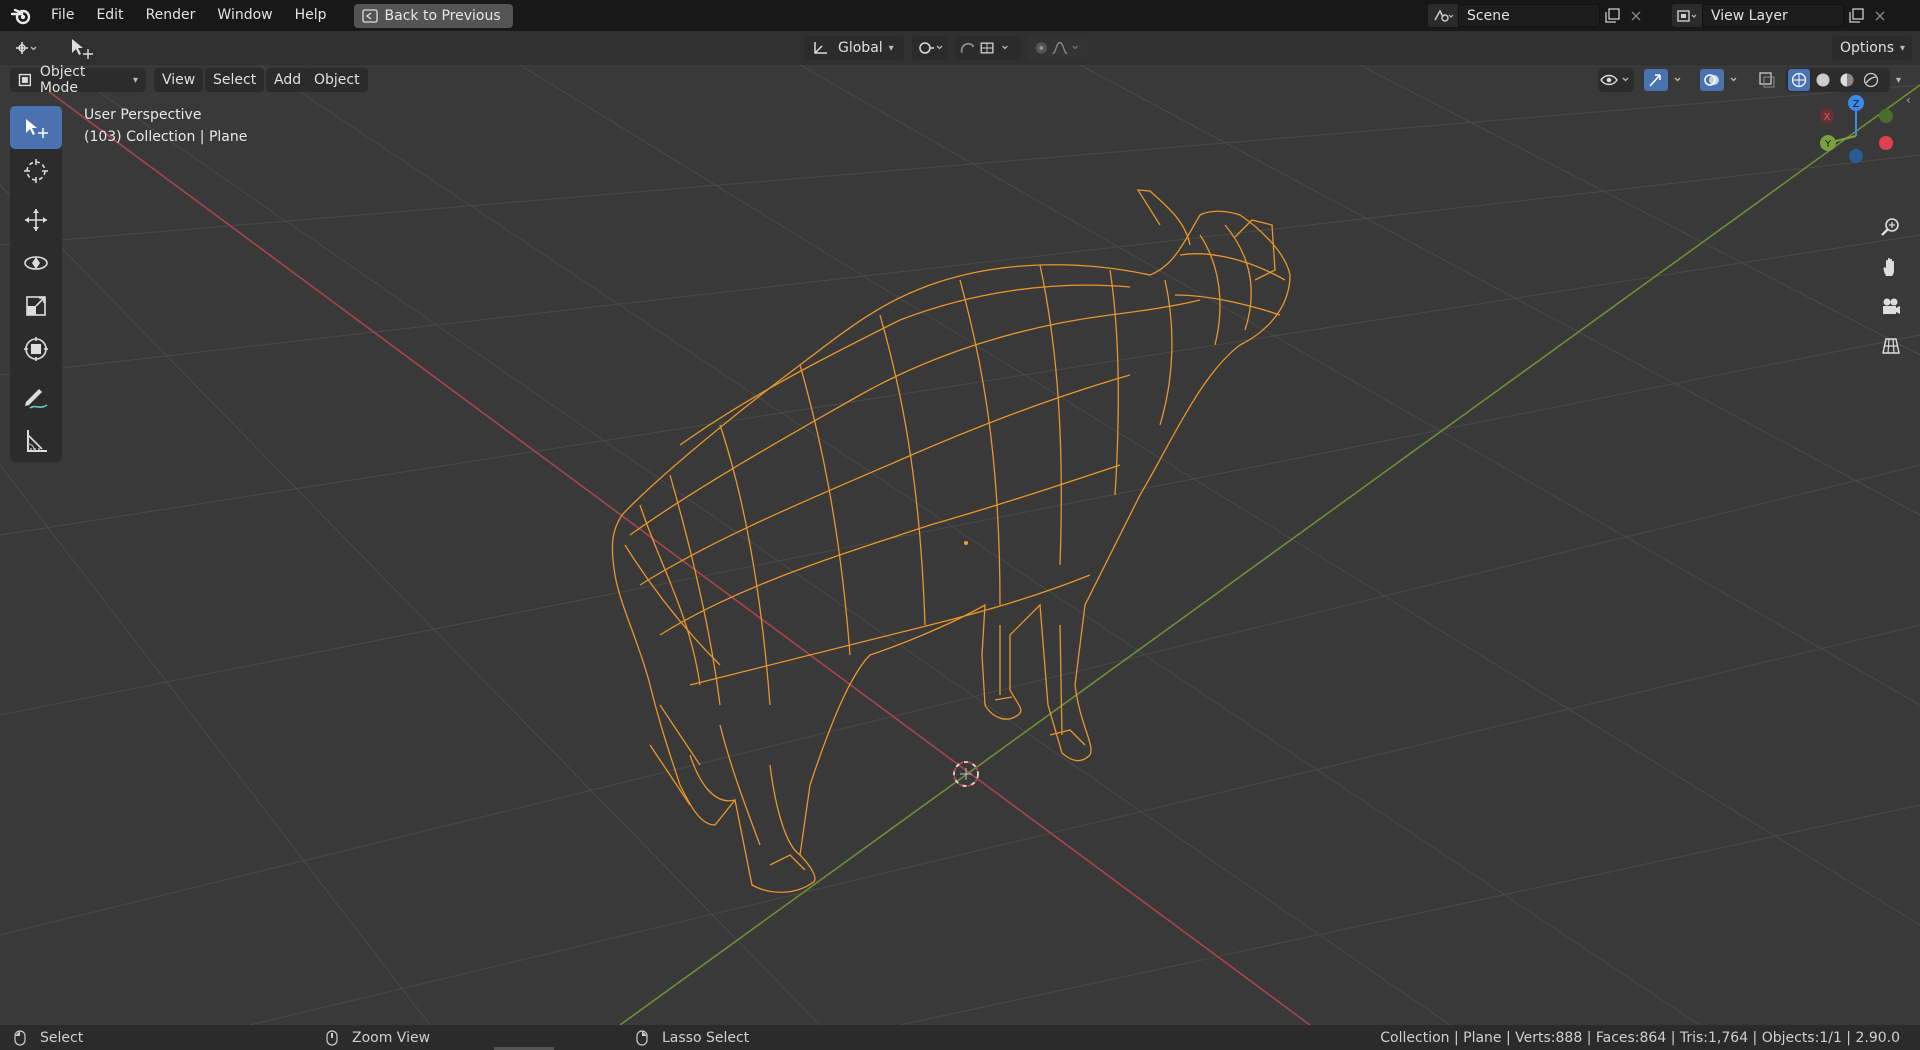 This screenshot has height=1050, width=1920. Describe the element at coordinates (1773, 15) in the screenshot. I see `viewlayer-name-field: View Layer` at that location.